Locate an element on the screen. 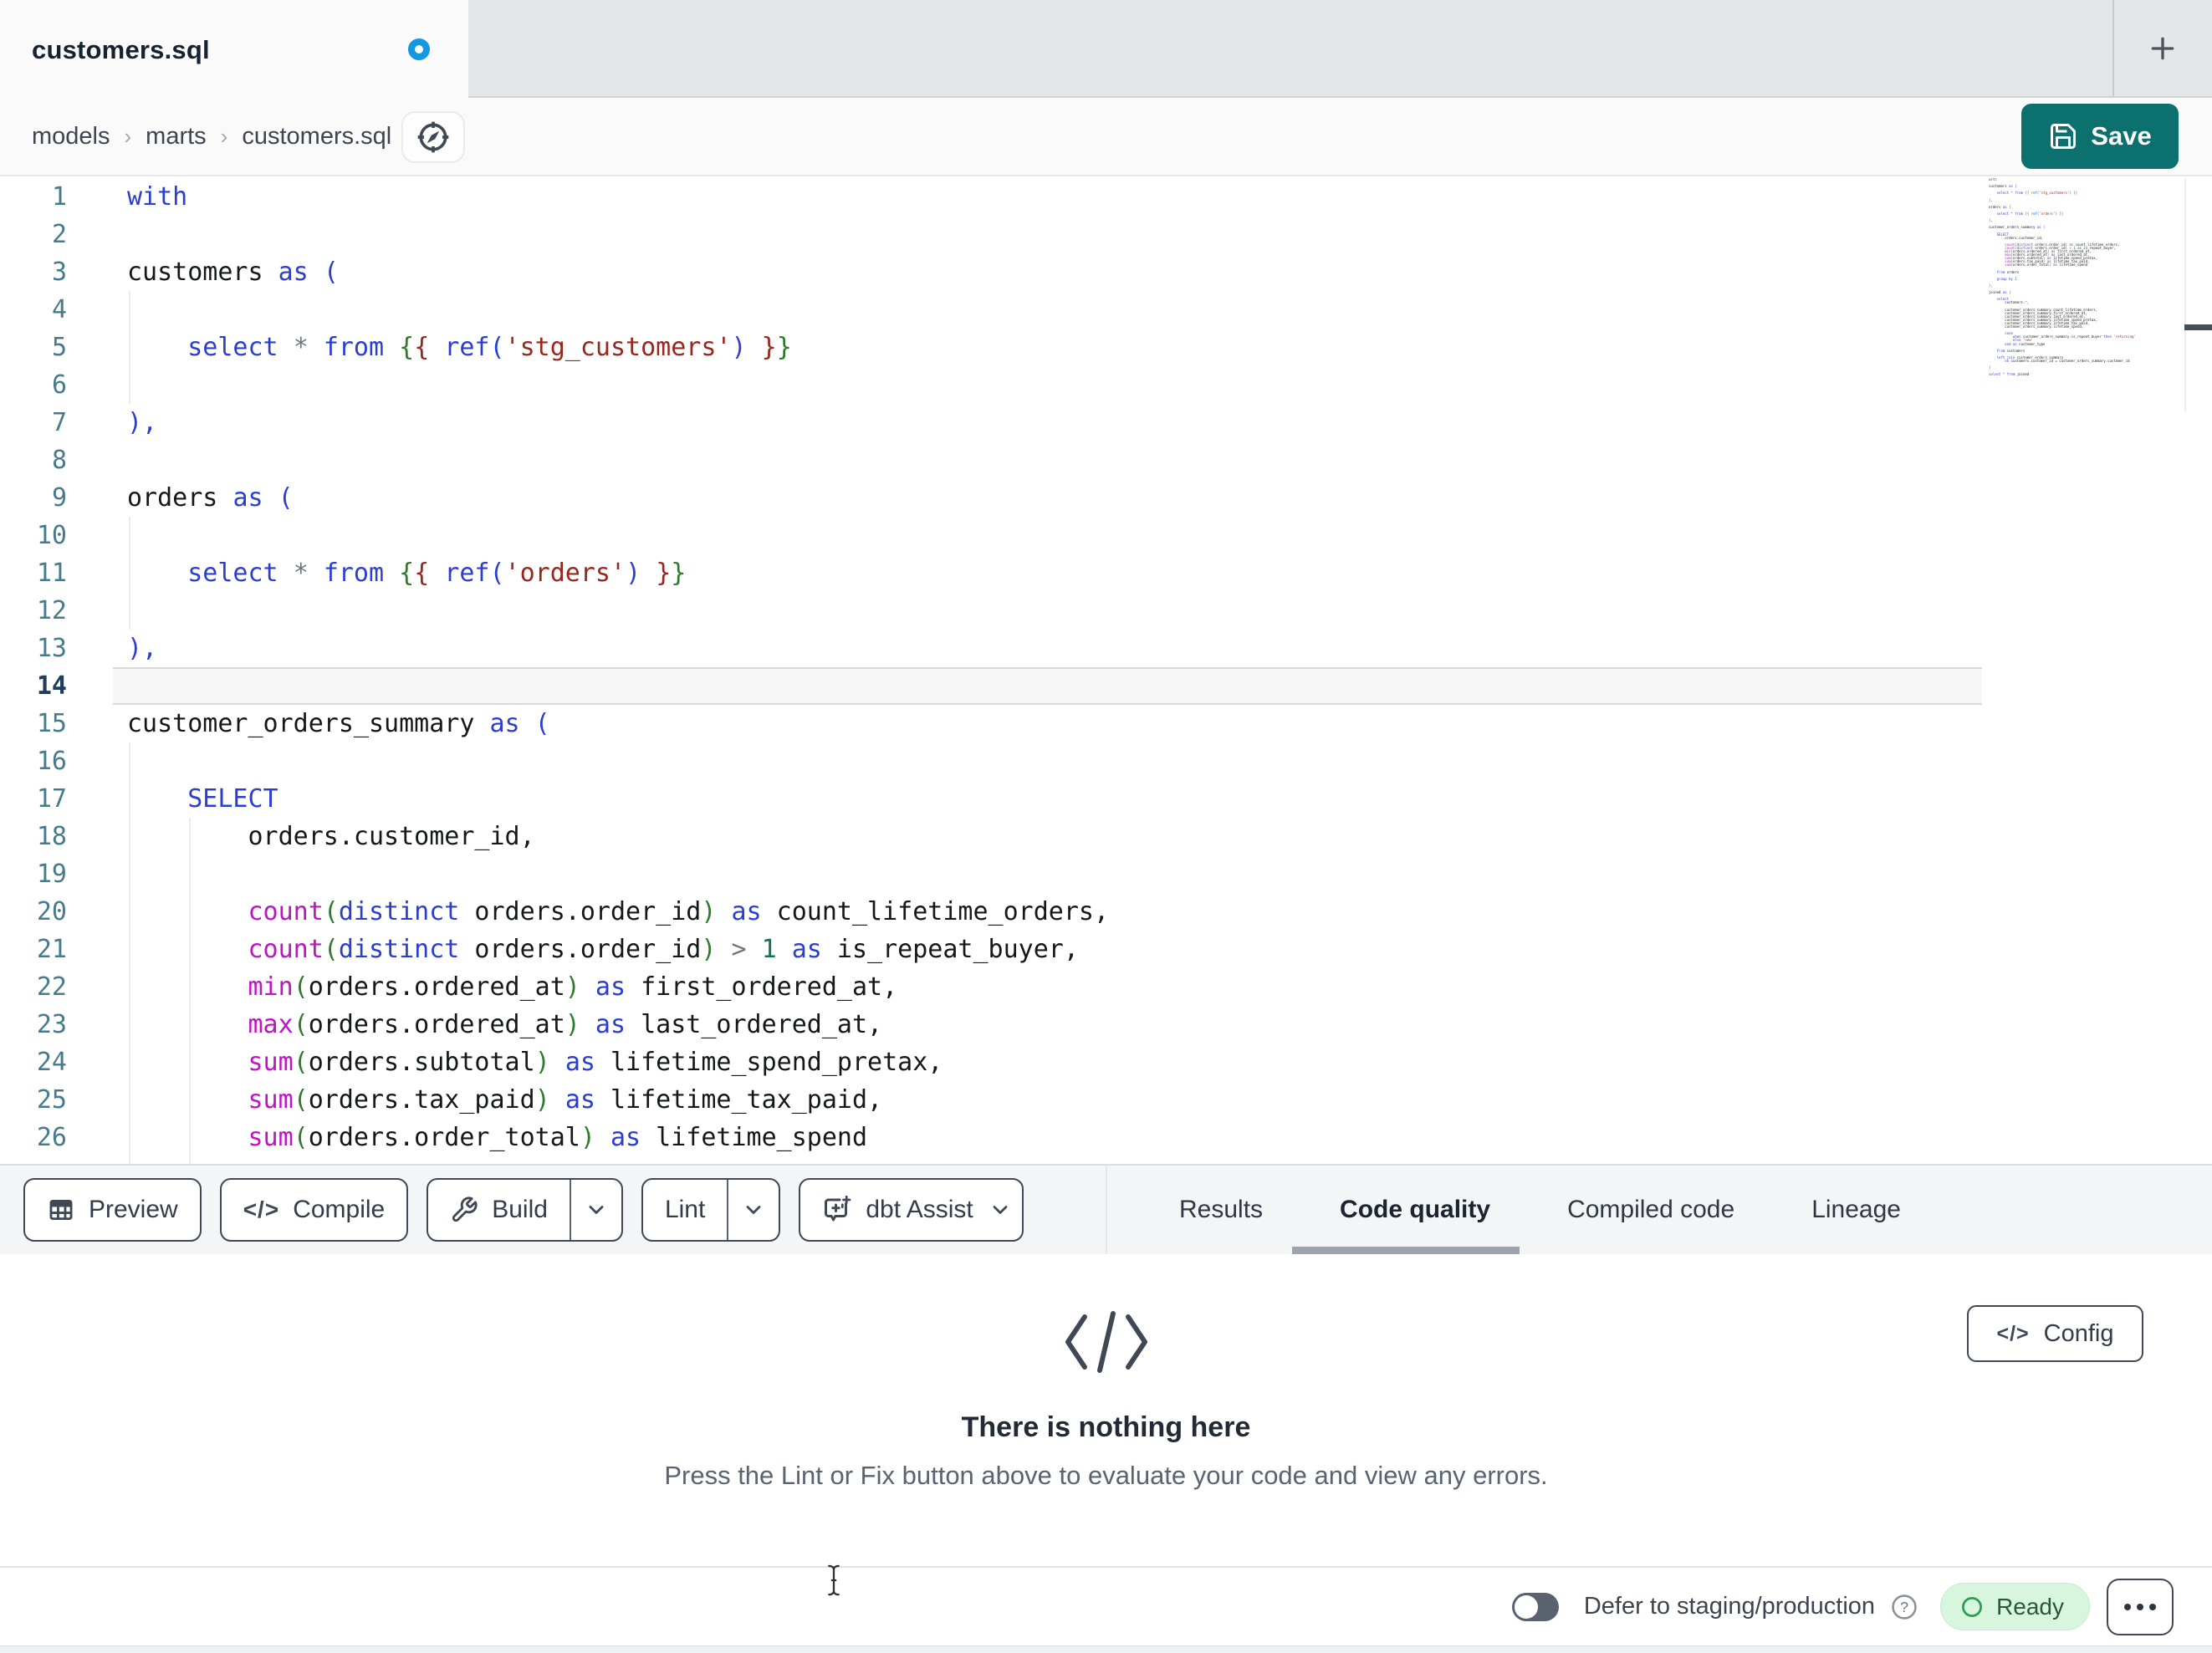 This screenshot has height=1653, width=2212. line-number: 23 is located at coordinates (51, 1024).